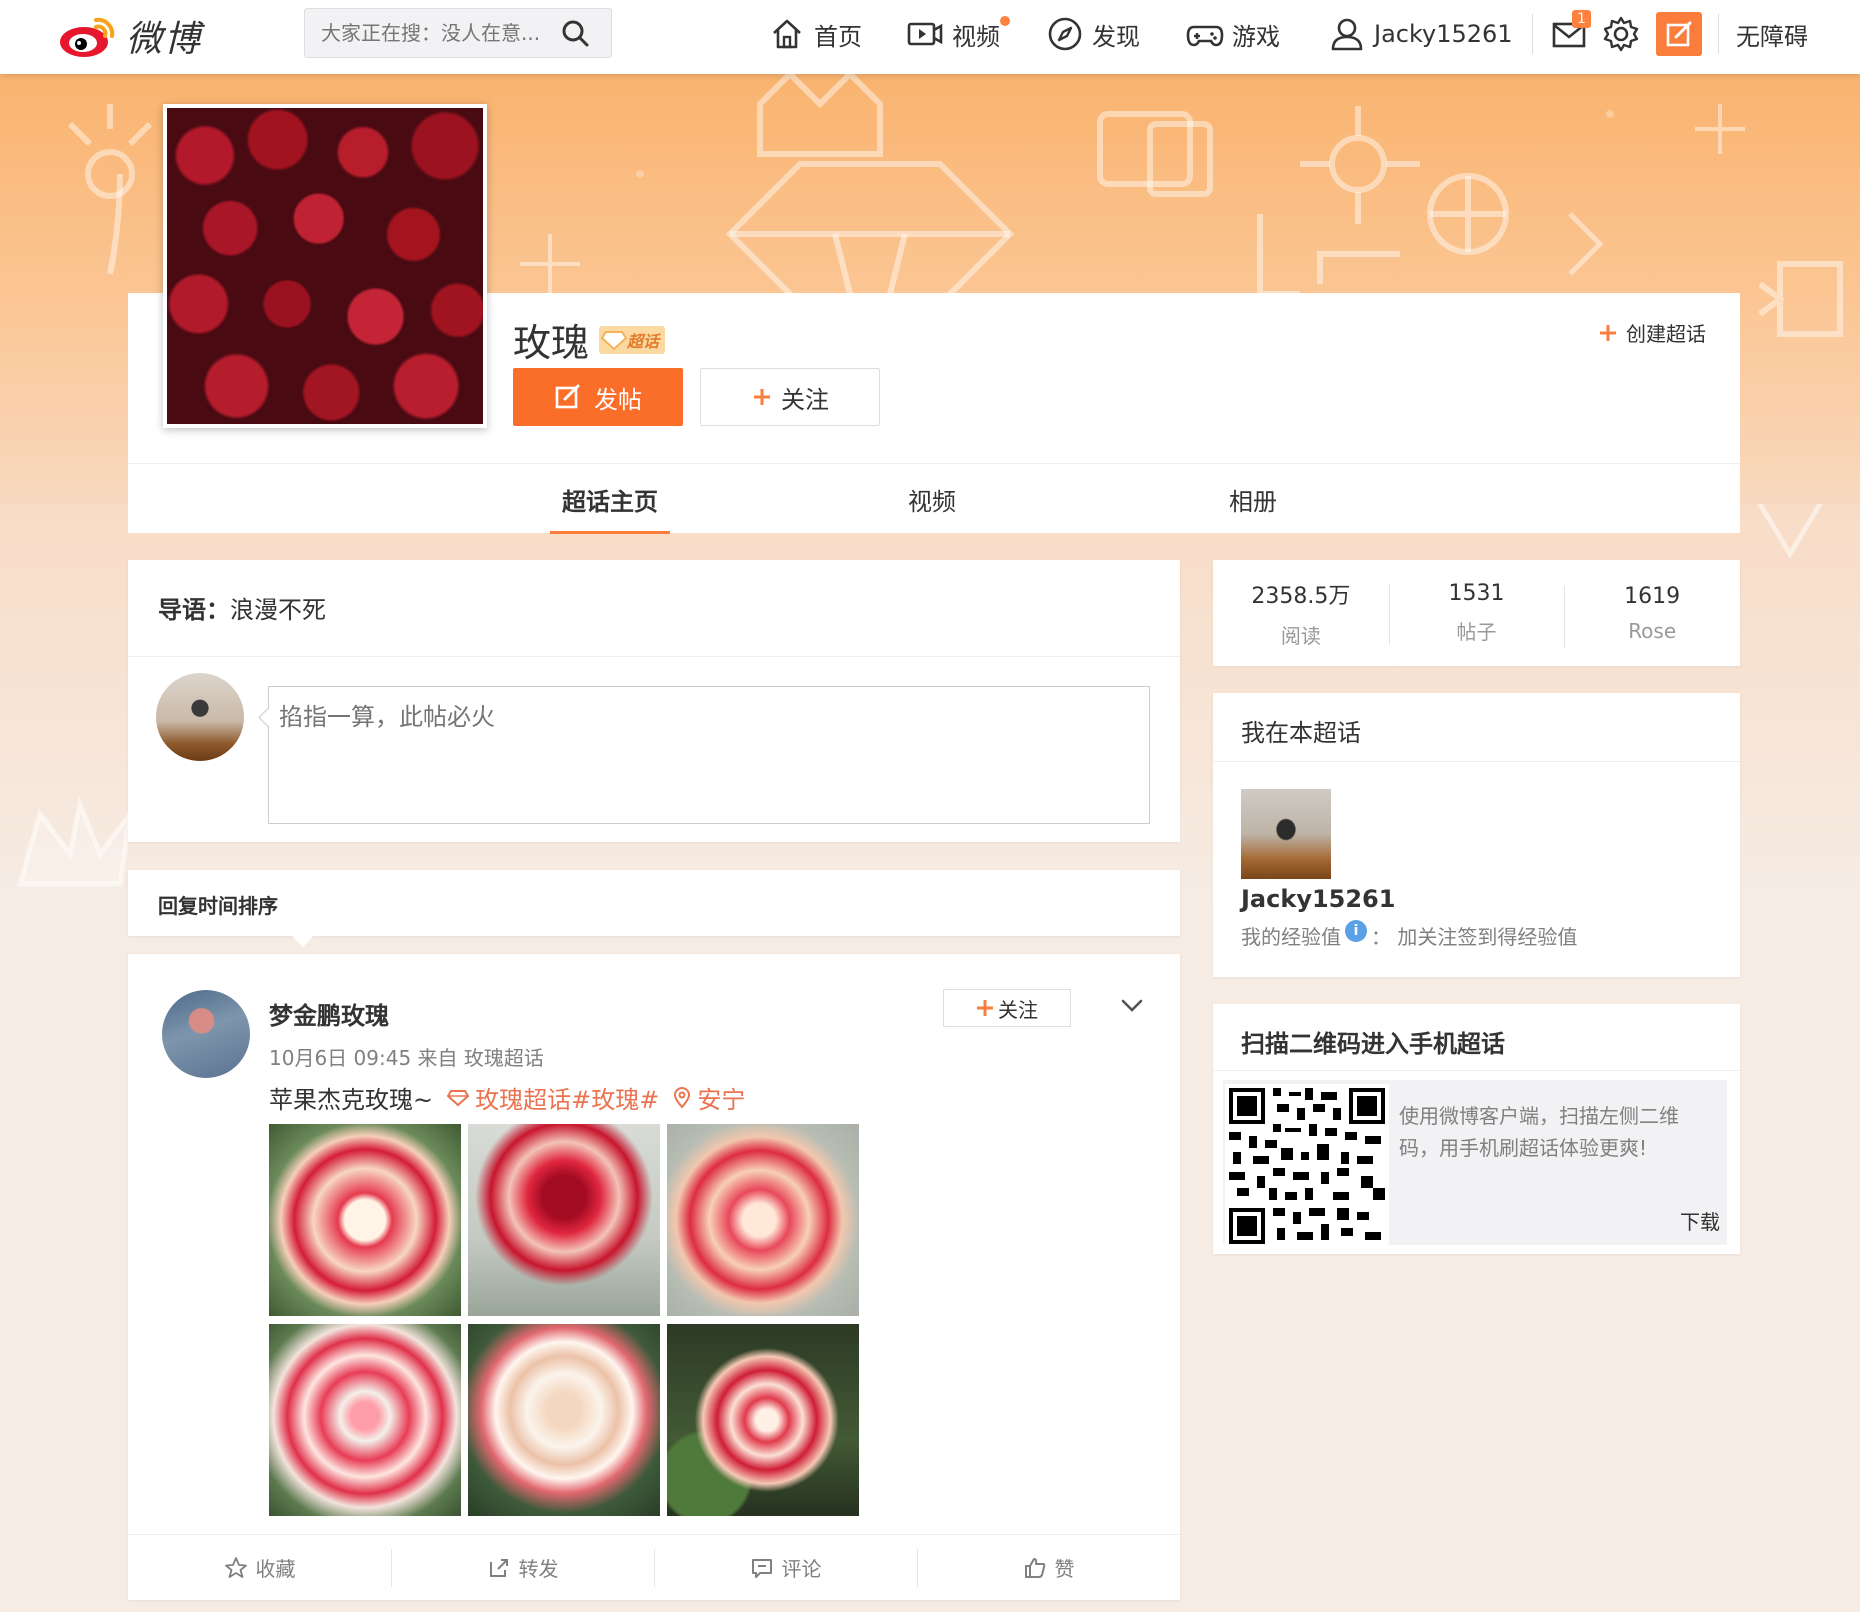 This screenshot has width=1860, height=1612. What do you see at coordinates (1018, 1009) in the screenshot?
I see `follow-author-label: 关注` at bounding box center [1018, 1009].